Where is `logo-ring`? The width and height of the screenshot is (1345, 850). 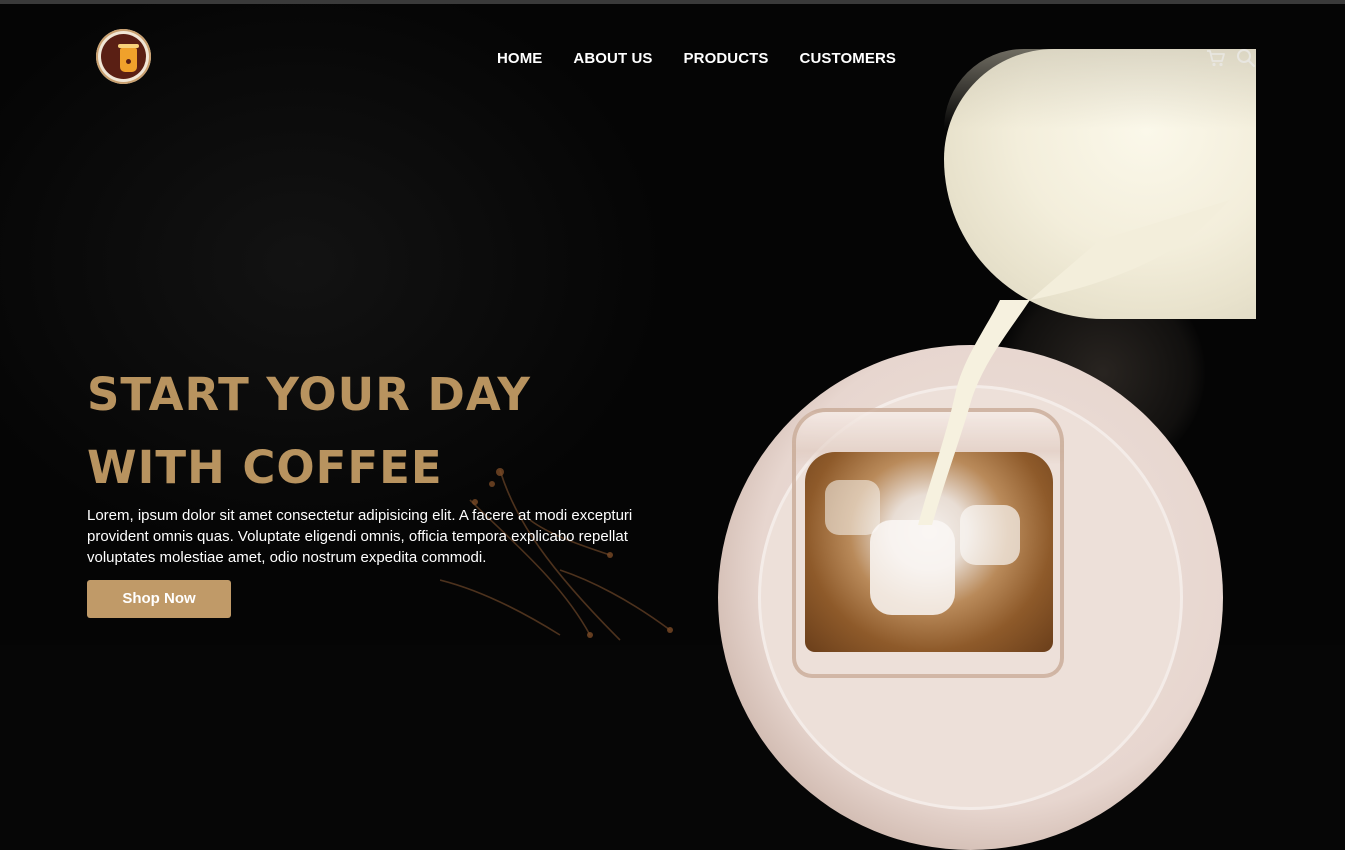 logo-ring is located at coordinates (123, 56).